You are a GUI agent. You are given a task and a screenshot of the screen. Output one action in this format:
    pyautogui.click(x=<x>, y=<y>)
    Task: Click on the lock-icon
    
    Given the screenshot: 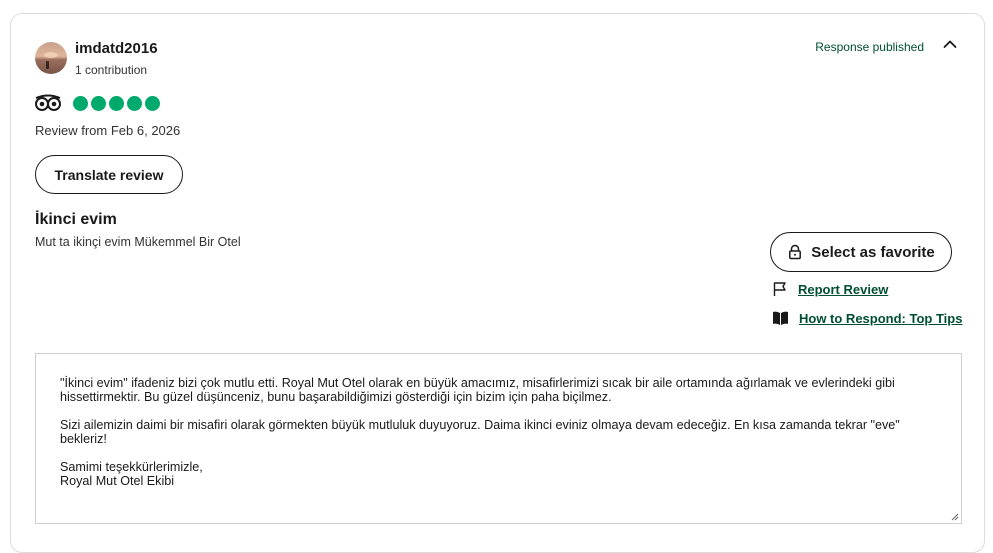 What is the action you would take?
    pyautogui.click(x=795, y=252)
    